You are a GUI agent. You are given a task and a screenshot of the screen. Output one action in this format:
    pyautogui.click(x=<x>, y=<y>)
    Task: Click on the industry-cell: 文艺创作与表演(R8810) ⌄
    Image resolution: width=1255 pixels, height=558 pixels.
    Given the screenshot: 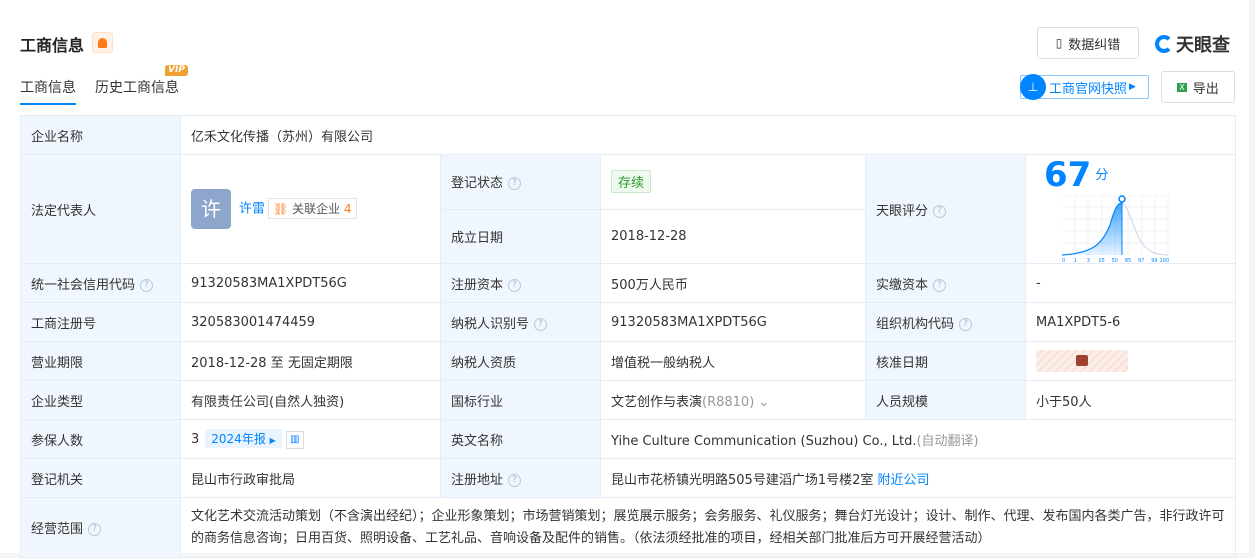 What is the action you would take?
    pyautogui.click(x=733, y=400)
    